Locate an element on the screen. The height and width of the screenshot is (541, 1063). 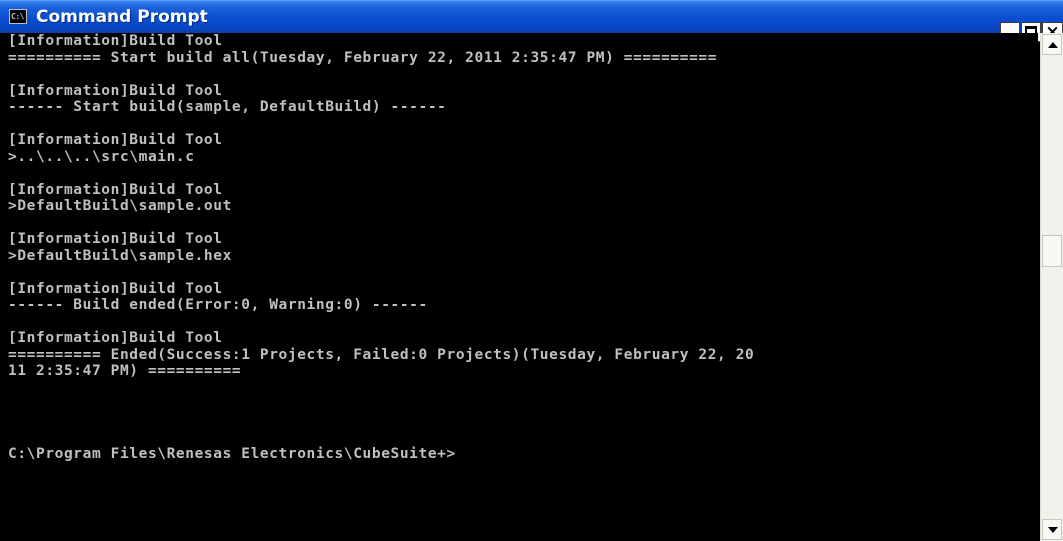
arrow-down-icon is located at coordinates (1053, 530).